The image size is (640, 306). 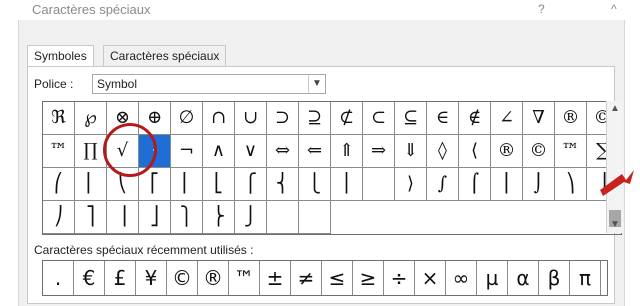 I want to click on symbol-cell: ⟩, so click(x=411, y=184).